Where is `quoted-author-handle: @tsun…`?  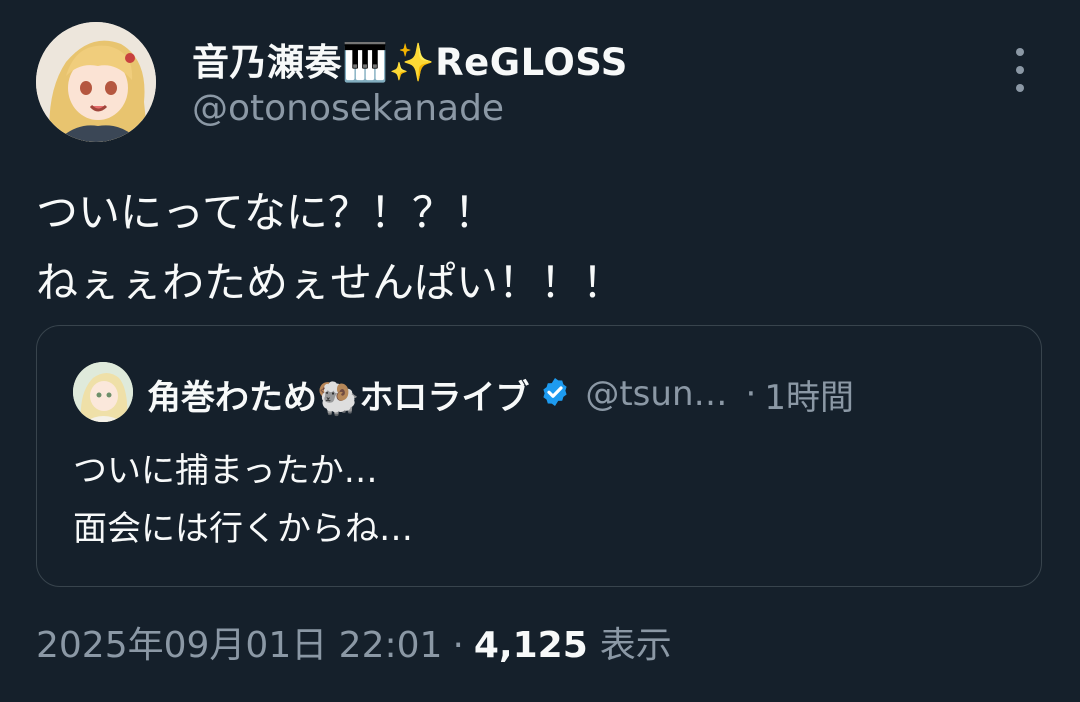
quoted-author-handle: @tsun… is located at coordinates (656, 394).